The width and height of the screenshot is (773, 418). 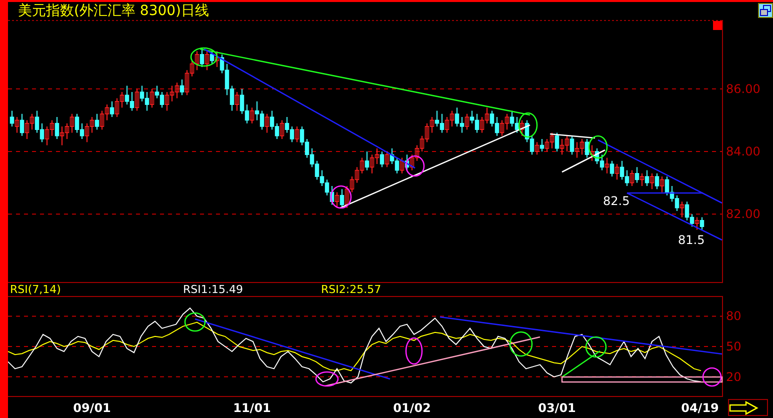 I want to click on price-annotation: 81.5, so click(x=691, y=240).